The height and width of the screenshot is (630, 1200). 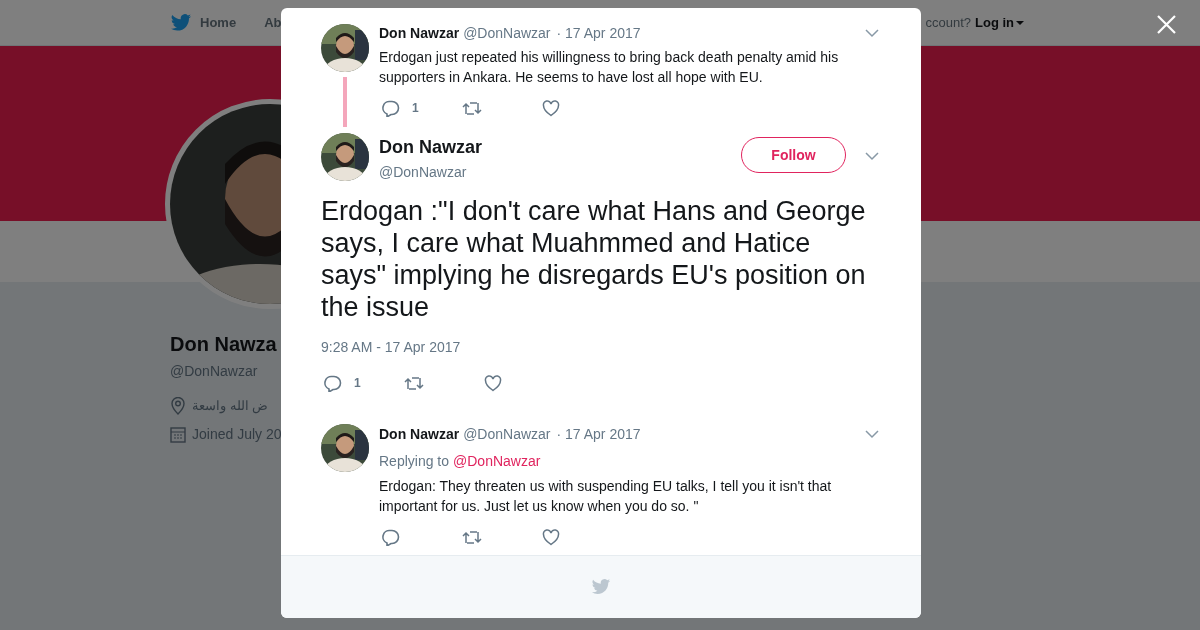 I want to click on calendar-icon, so click(x=178, y=434).